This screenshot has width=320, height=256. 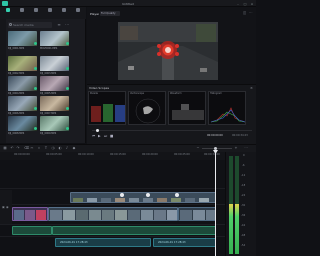 I want to click on filter-icon: ≡, so click(x=59, y=25).